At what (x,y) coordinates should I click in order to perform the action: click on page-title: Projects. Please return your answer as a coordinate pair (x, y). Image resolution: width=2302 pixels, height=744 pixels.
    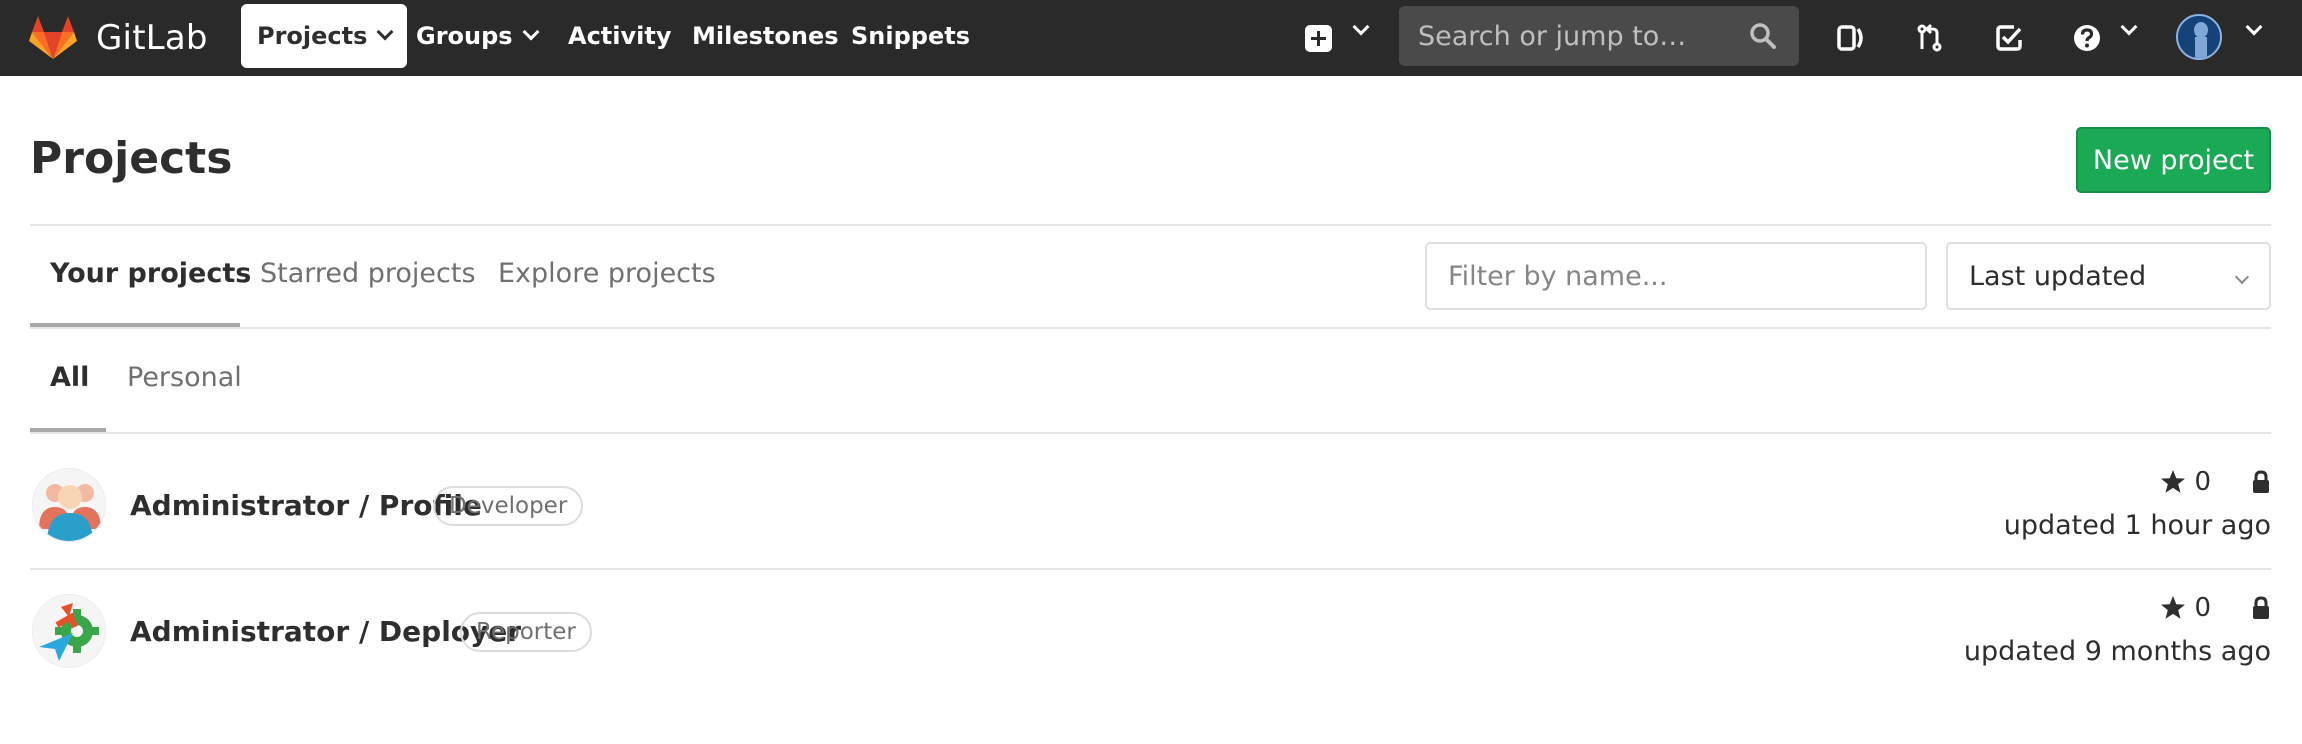
    Looking at the image, I should click on (131, 158).